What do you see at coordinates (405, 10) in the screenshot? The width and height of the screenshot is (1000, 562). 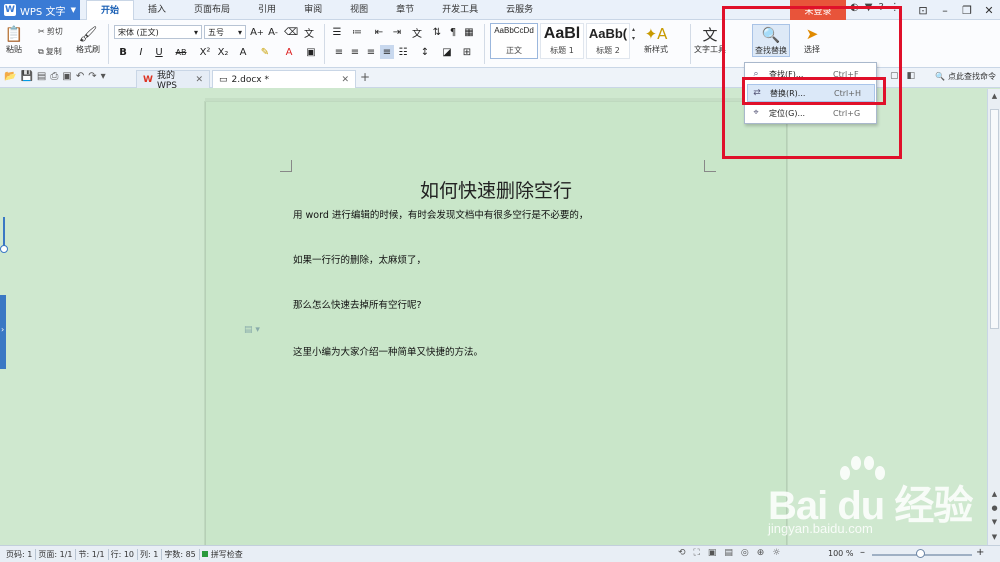 I see `tab-chapter: 章节` at bounding box center [405, 10].